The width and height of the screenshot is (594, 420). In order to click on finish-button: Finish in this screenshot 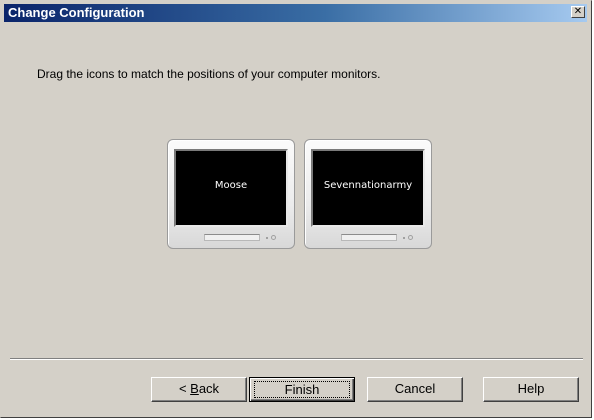, I will do `click(302, 389)`.